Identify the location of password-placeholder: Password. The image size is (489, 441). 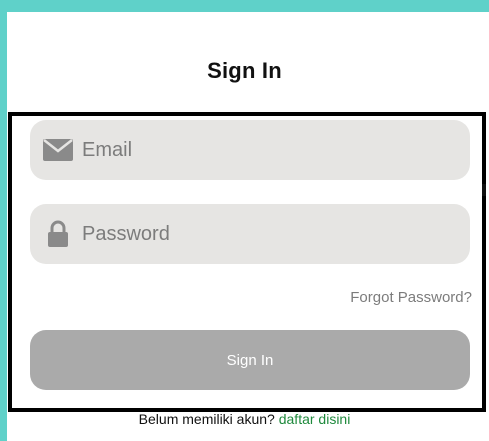
(126, 233).